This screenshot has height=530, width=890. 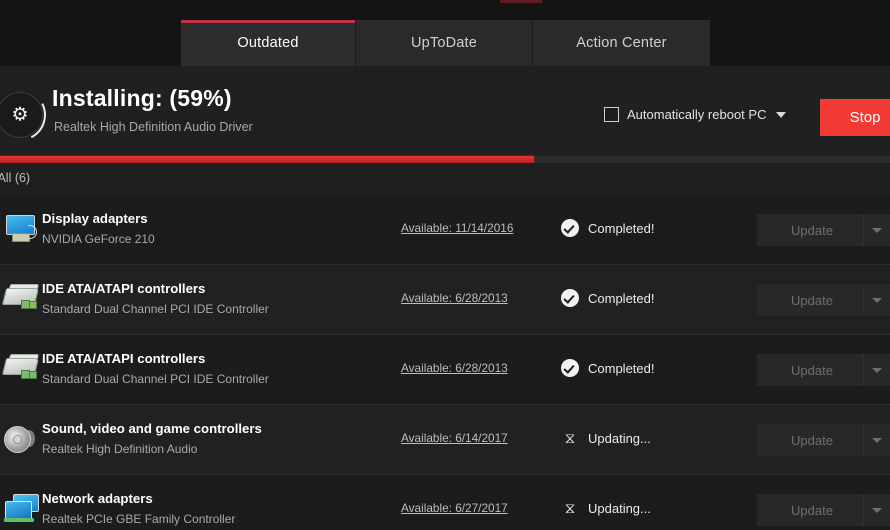 I want to click on tab-list: Outdated UpToDate Action Center, so click(x=445, y=43).